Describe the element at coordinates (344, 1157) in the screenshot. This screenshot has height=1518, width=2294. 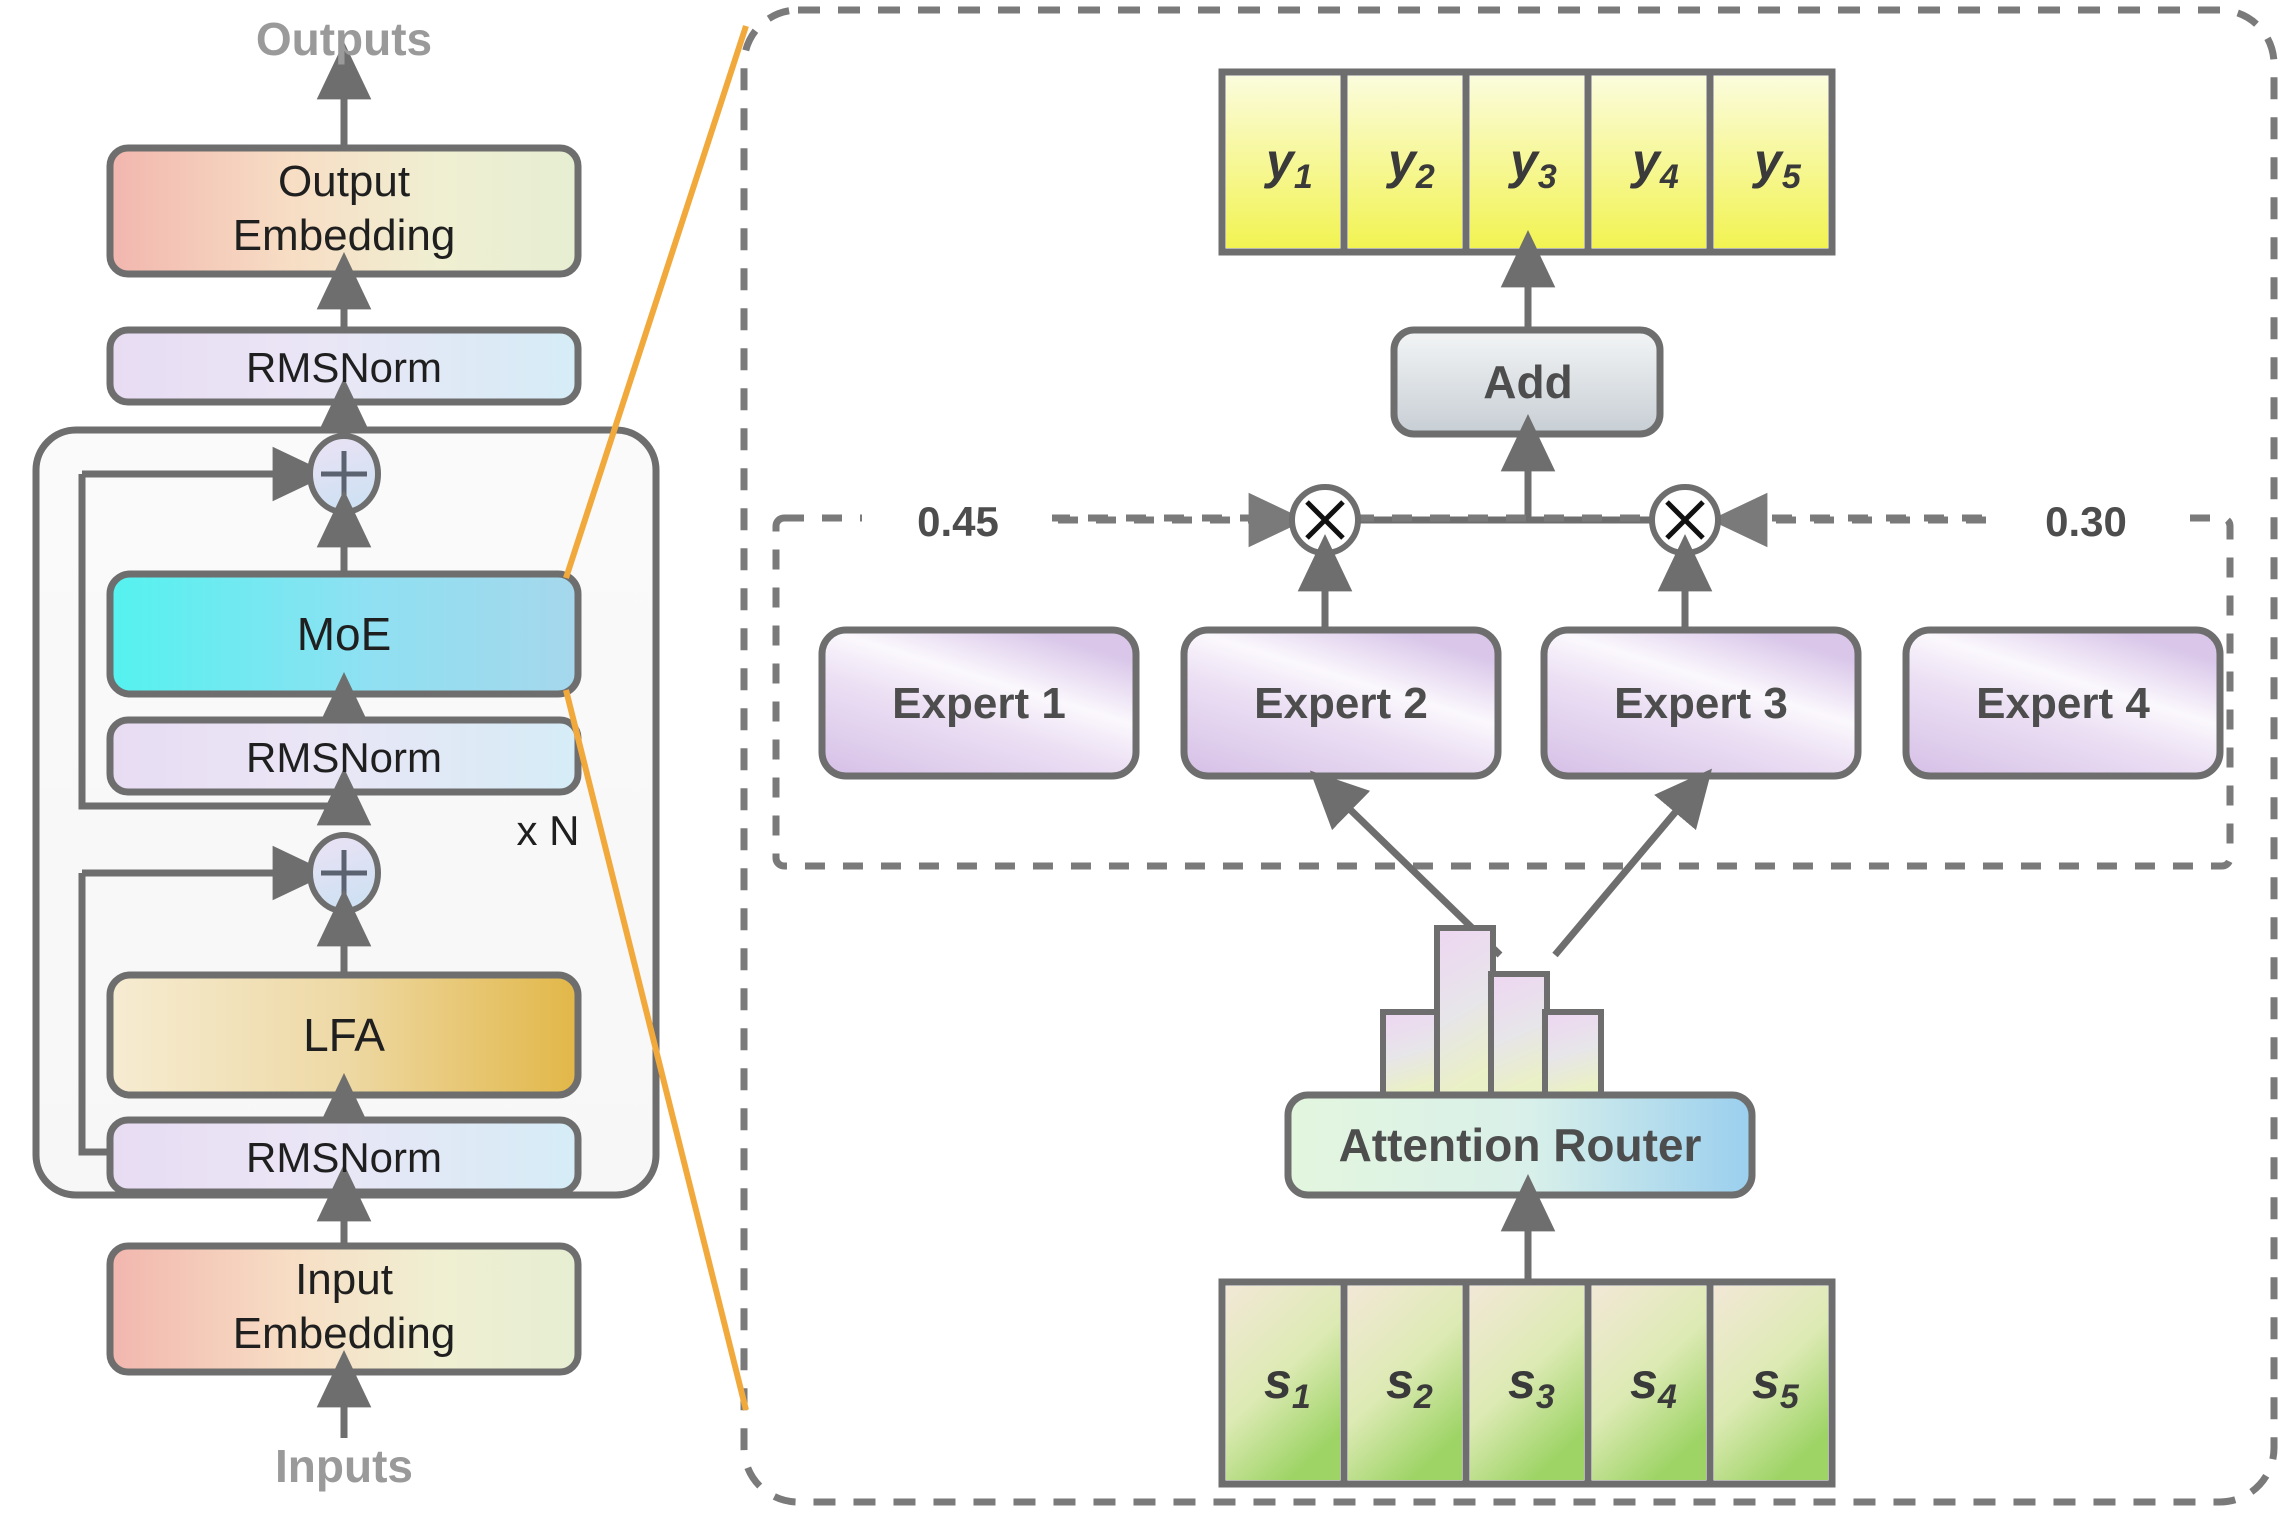
I see `block-rmsnorm-bottom-label: RMSNorm` at that location.